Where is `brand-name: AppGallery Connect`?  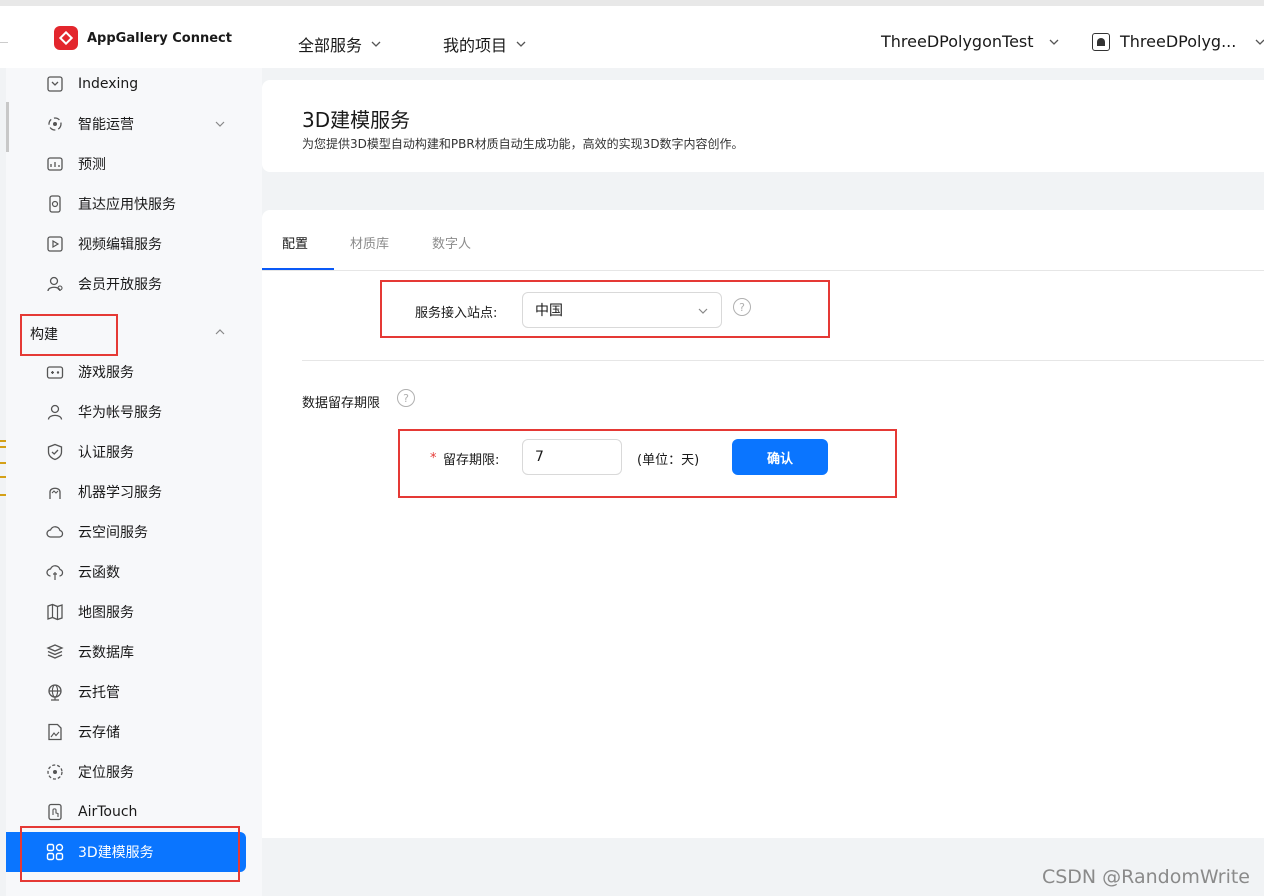
brand-name: AppGallery Connect is located at coordinates (159, 38).